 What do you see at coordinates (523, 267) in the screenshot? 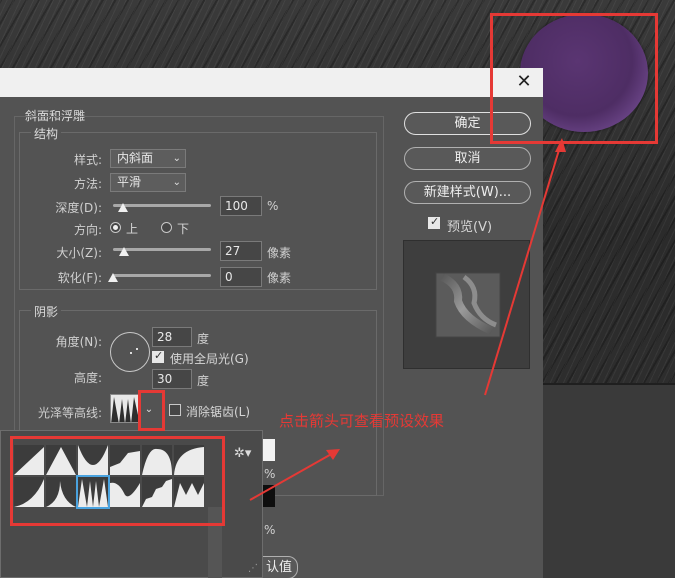
I see `annotation-arrow-to-sphere` at bounding box center [523, 267].